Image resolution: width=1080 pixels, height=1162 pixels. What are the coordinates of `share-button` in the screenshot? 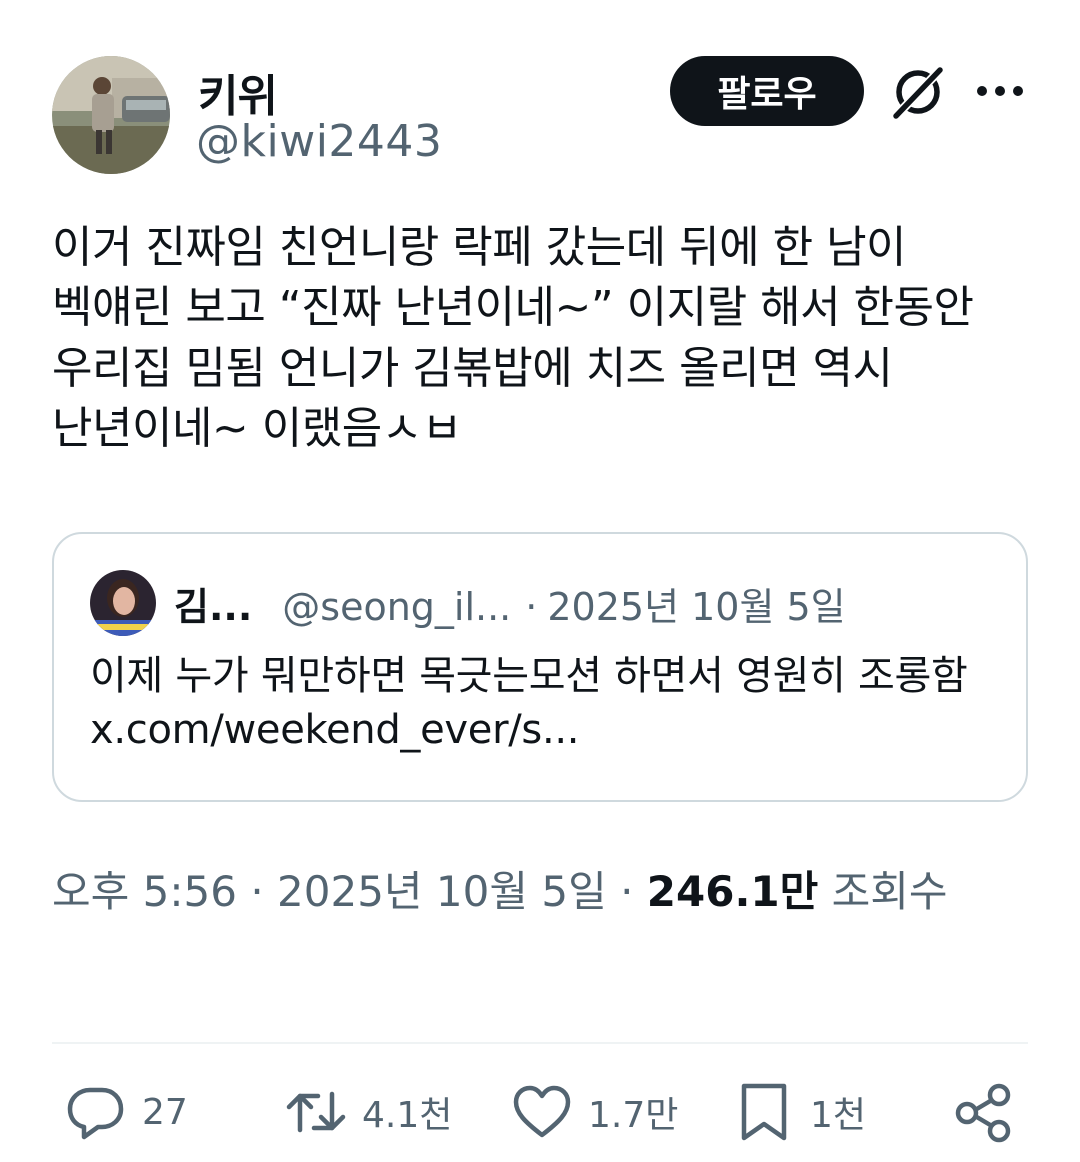 It's located at (984, 1112).